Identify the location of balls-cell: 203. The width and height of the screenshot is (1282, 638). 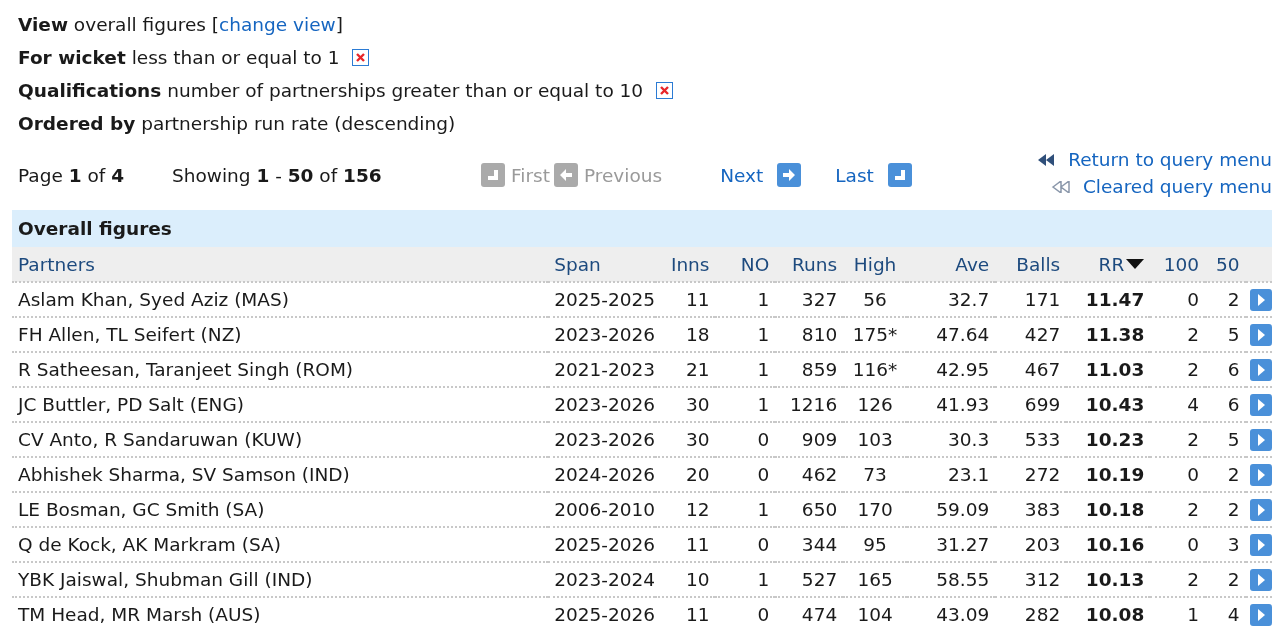
(1042, 544).